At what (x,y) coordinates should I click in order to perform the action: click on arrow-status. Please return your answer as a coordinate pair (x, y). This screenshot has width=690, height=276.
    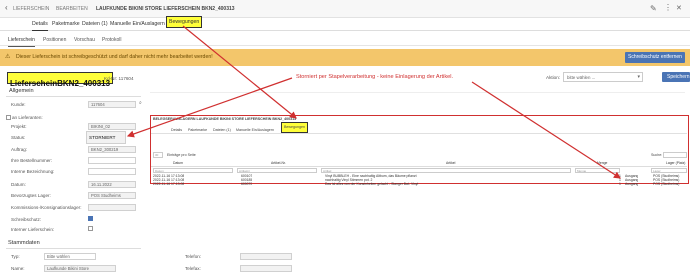
    Looking at the image, I should click on (209, 107).